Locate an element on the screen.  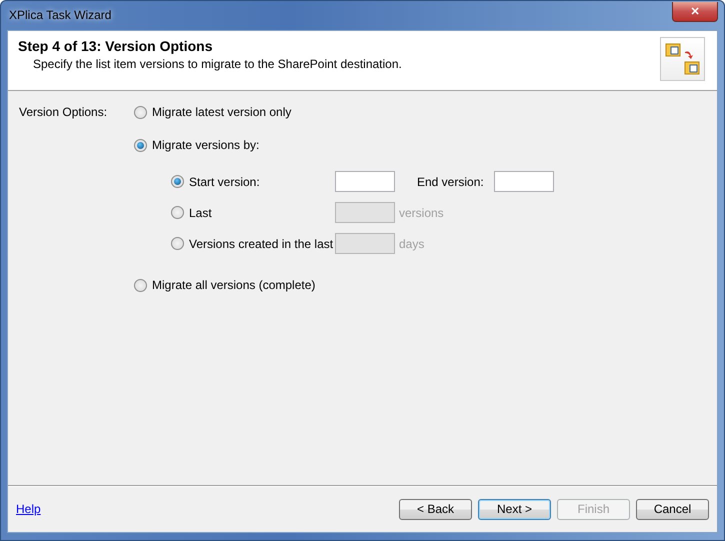
close-button: ✕ is located at coordinates (695, 12).